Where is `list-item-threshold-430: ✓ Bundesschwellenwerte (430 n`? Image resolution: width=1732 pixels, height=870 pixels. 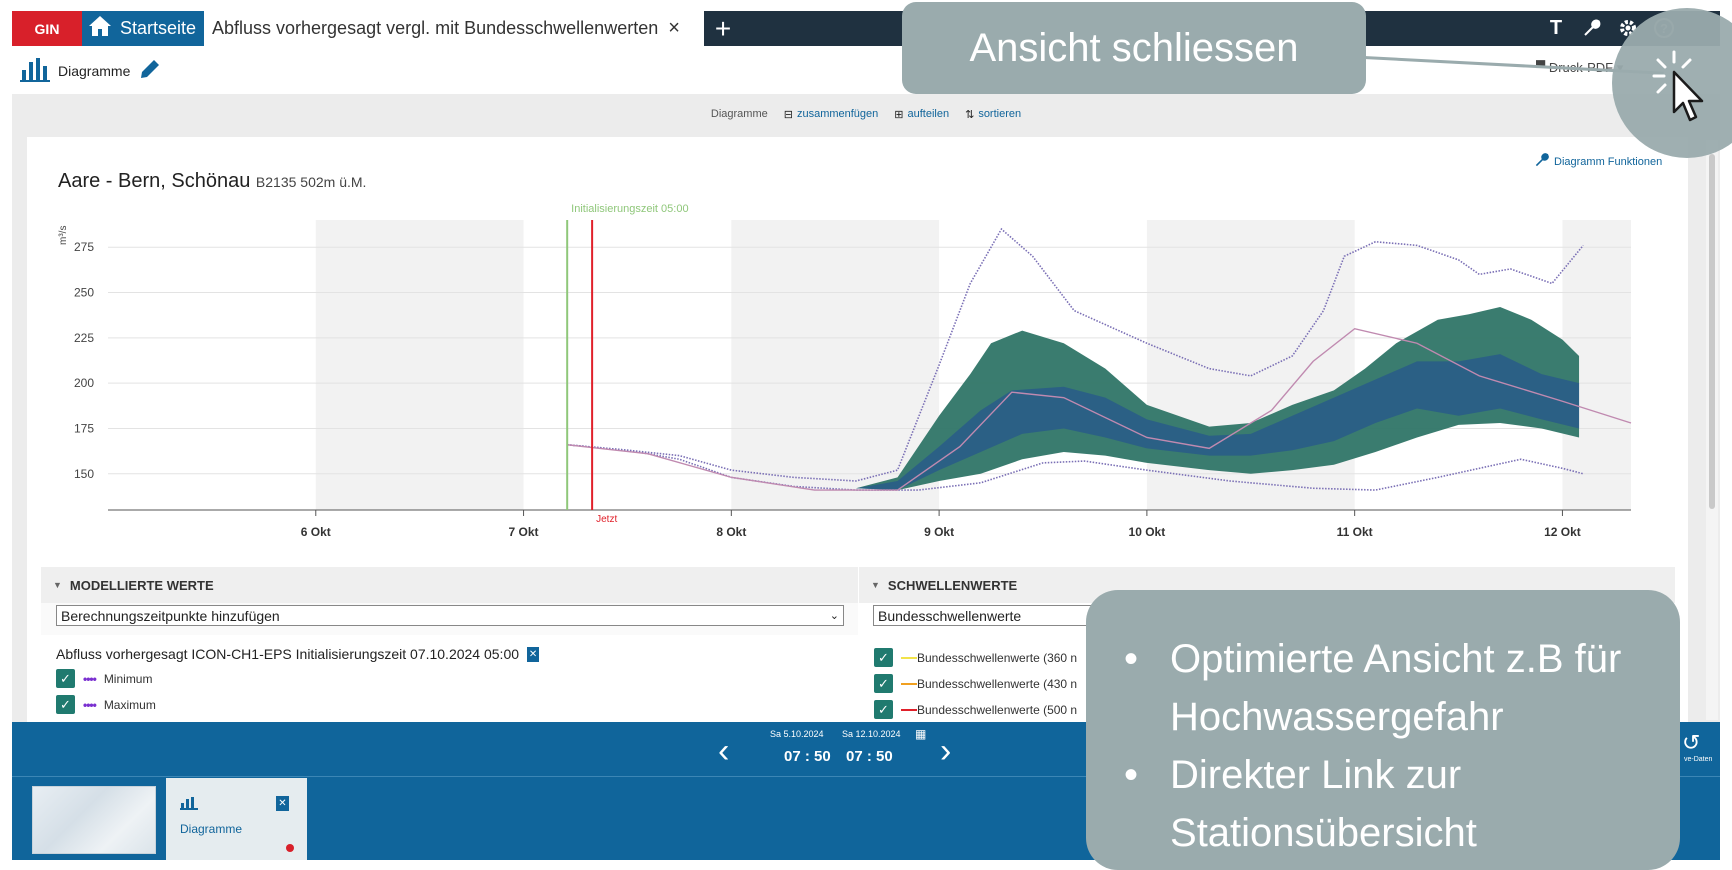
list-item-threshold-430: ✓ Bundesschwellenwerte (430 n is located at coordinates (975, 683).